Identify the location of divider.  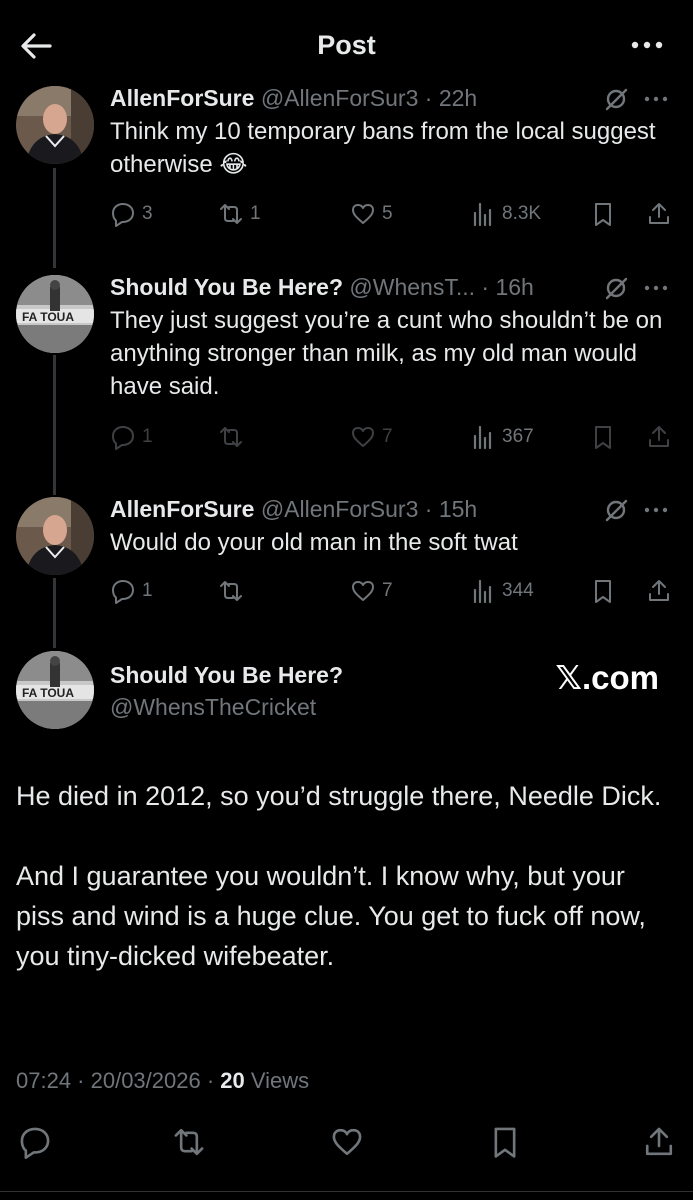
(346, 1191).